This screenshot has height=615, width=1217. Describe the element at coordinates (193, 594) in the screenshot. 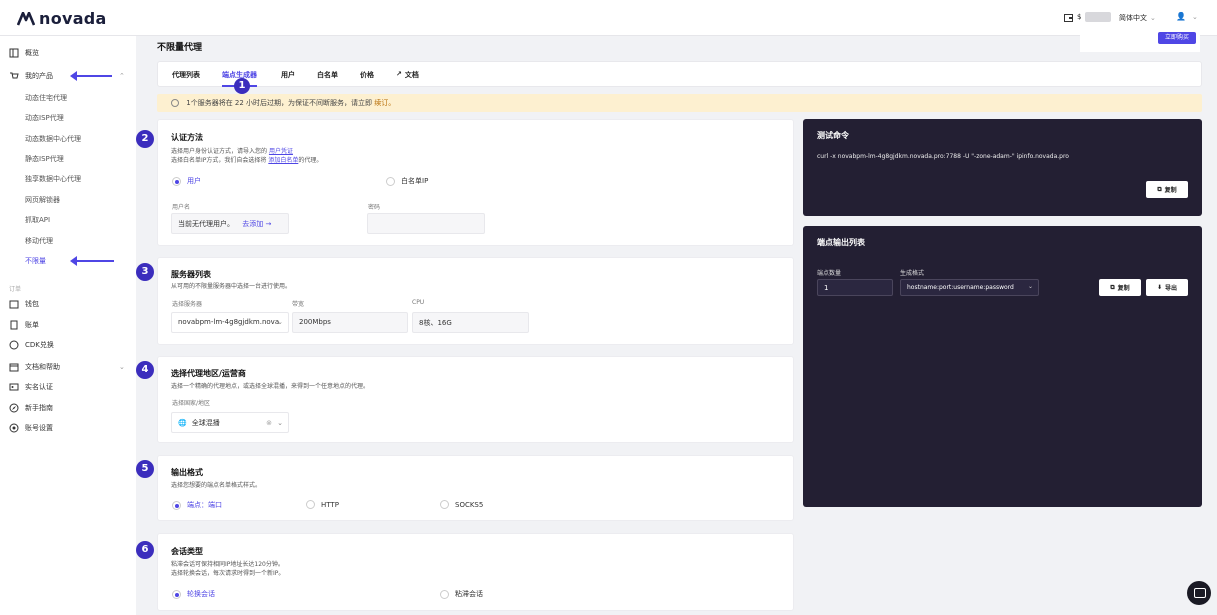

I see `radio-session-rotating: 轮换会话` at that location.